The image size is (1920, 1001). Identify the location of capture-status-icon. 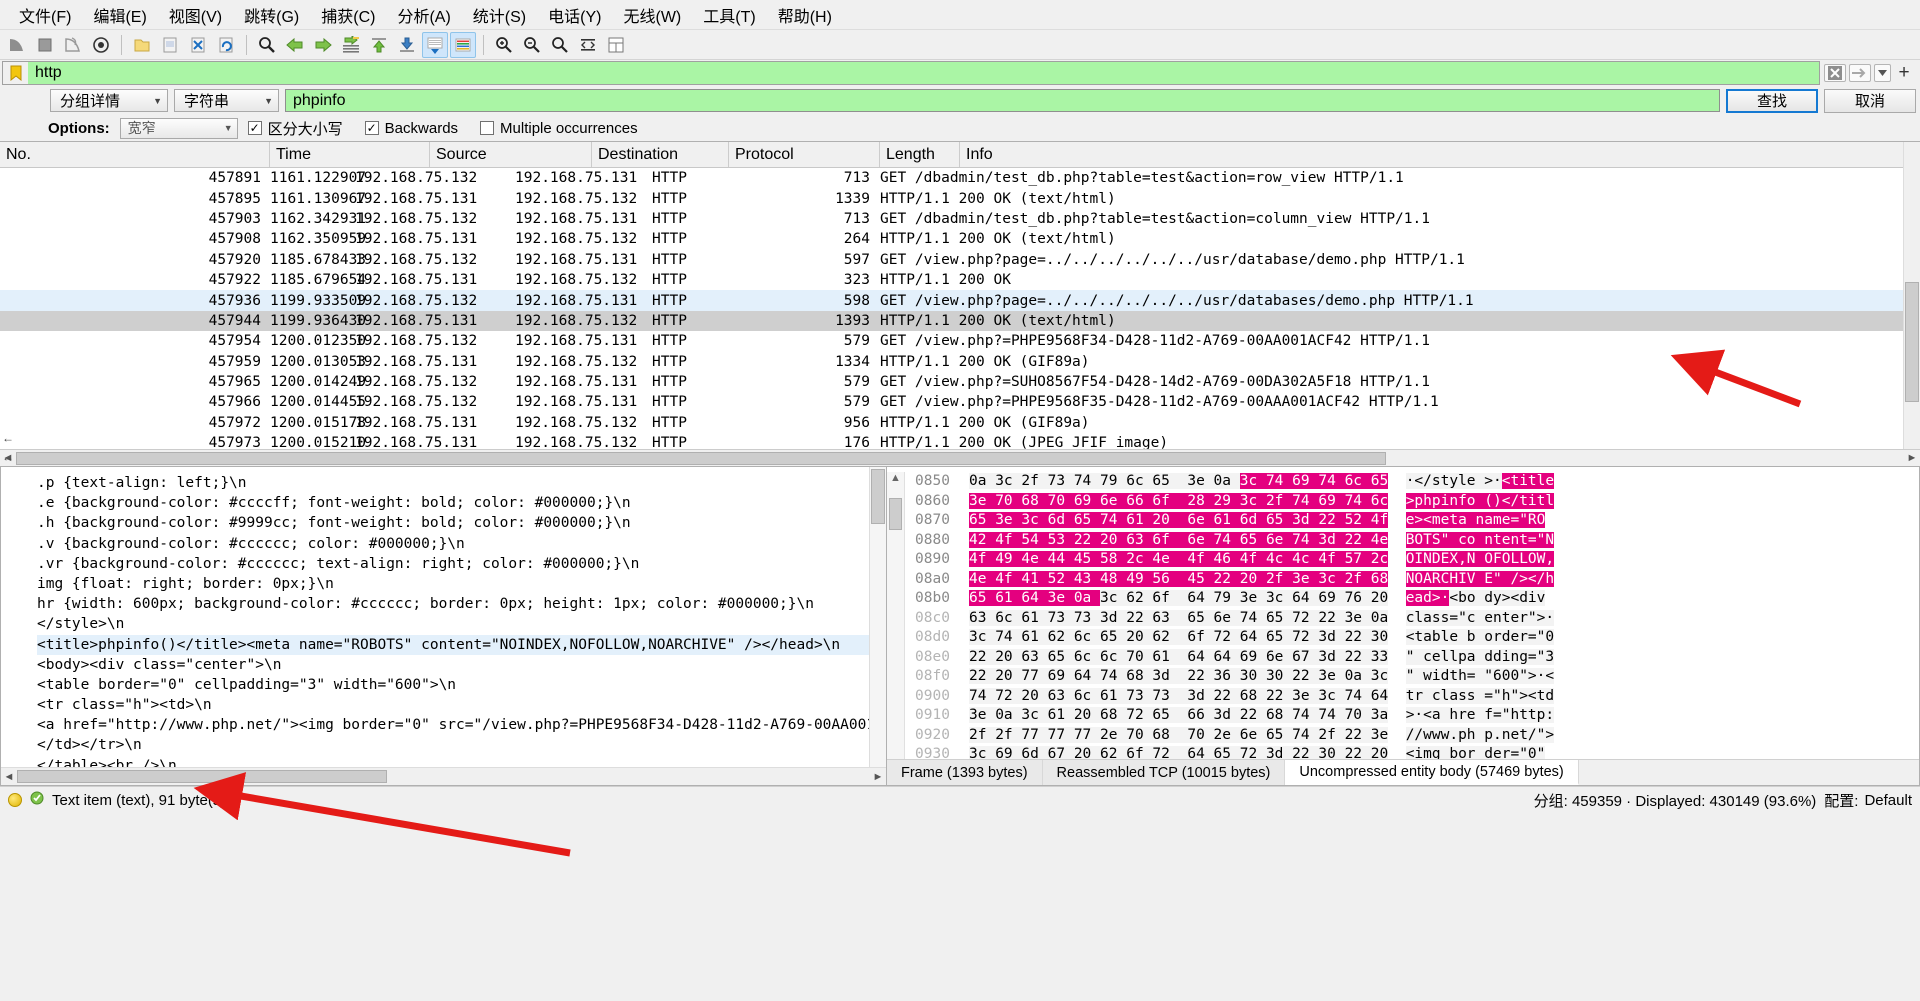
(15, 800).